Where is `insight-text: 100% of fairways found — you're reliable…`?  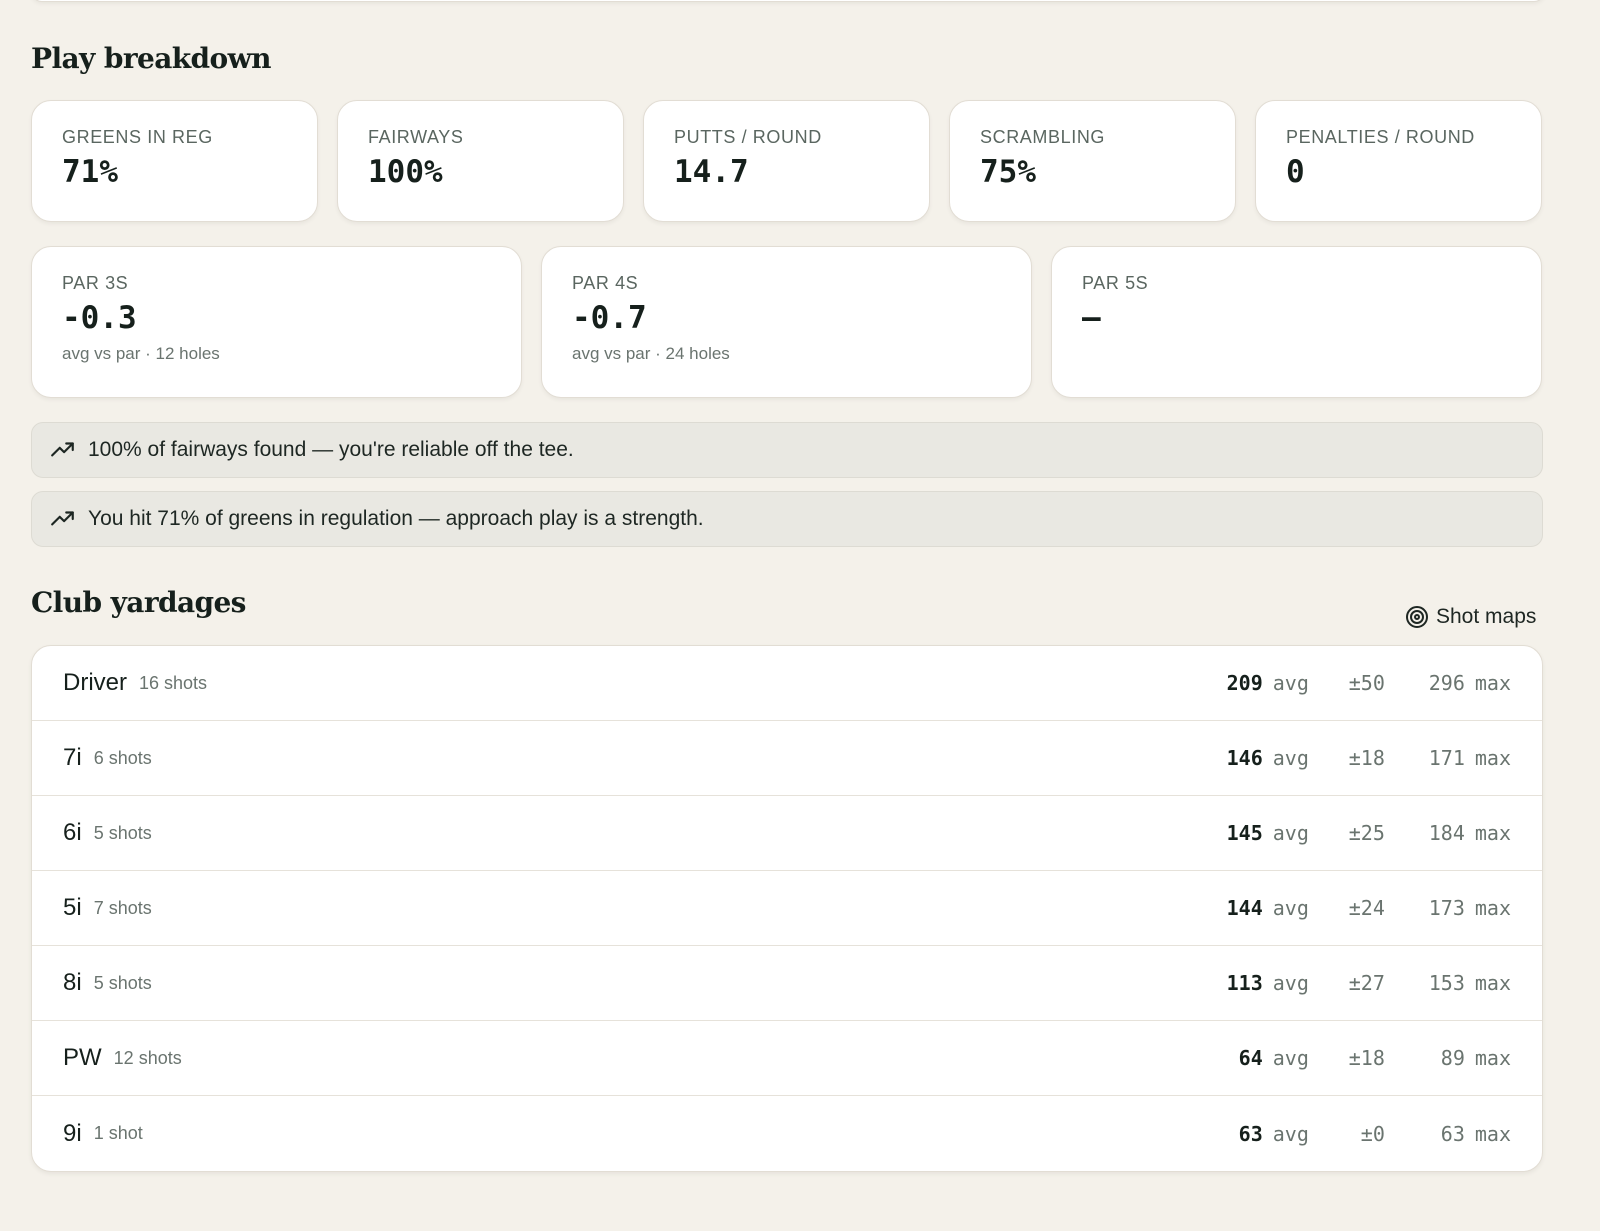 insight-text: 100% of fairways found — you're reliable… is located at coordinates (331, 449).